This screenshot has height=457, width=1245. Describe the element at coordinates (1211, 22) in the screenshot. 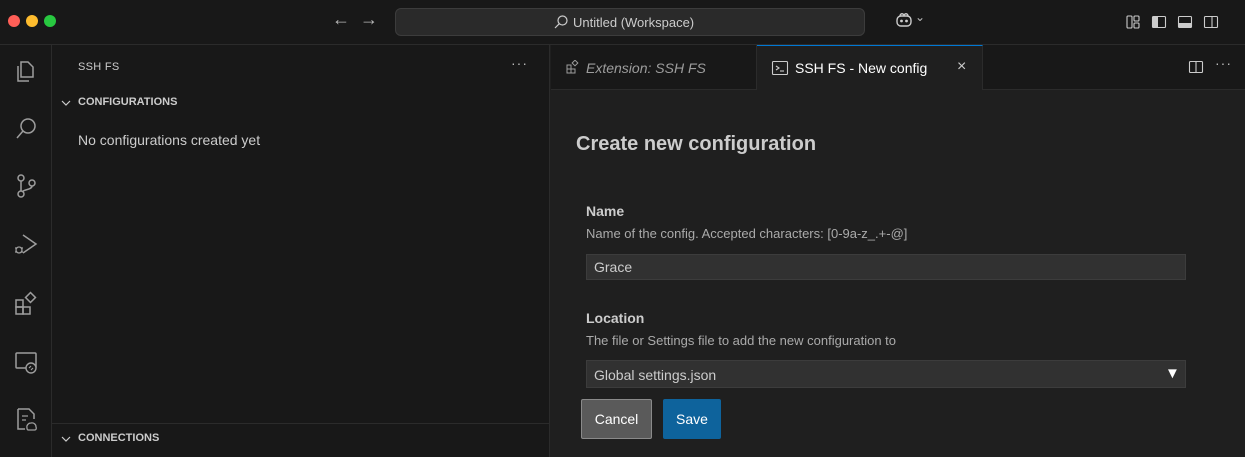

I see `toggle-secondary-sidebar-icon` at that location.